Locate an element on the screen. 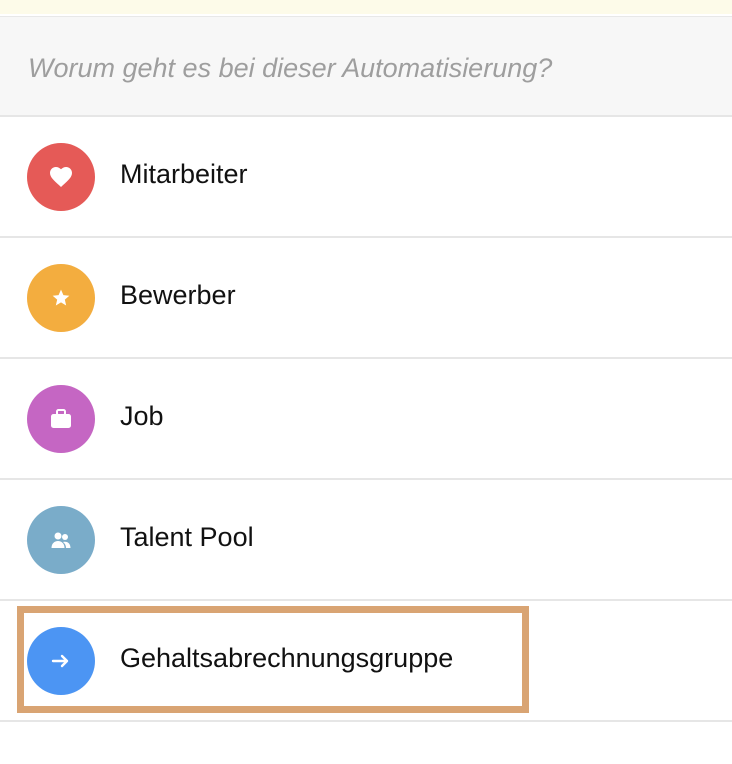  heart-icon is located at coordinates (61, 177).